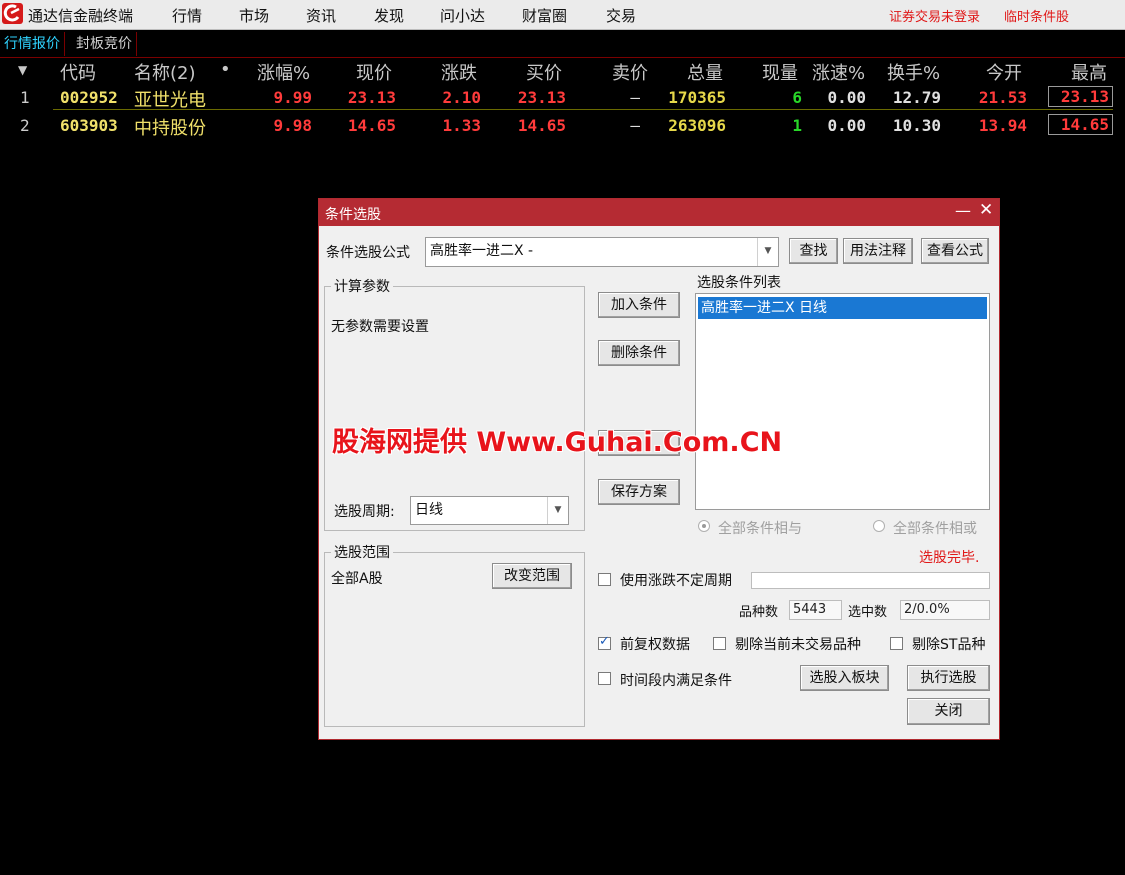 Image resolution: width=1125 pixels, height=875 pixels. I want to click on exclude-st-label: 剔除ST品种, so click(949, 645).